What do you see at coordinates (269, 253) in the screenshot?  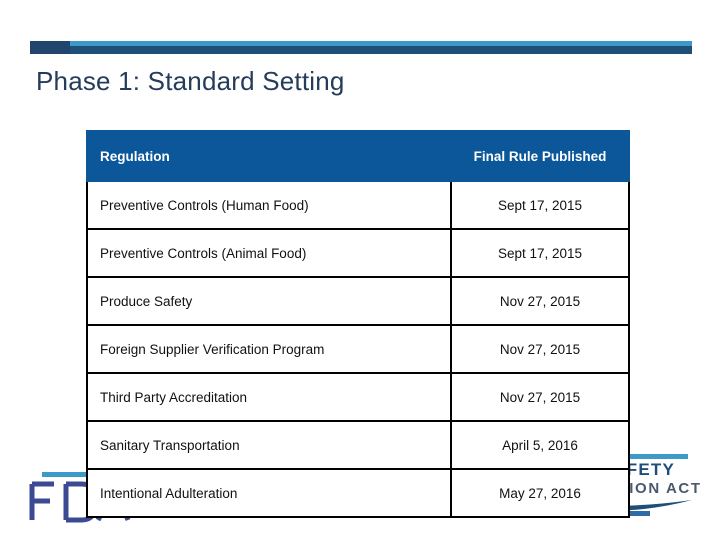 I see `cell-regulation: Preventive Controls (Animal Food)` at bounding box center [269, 253].